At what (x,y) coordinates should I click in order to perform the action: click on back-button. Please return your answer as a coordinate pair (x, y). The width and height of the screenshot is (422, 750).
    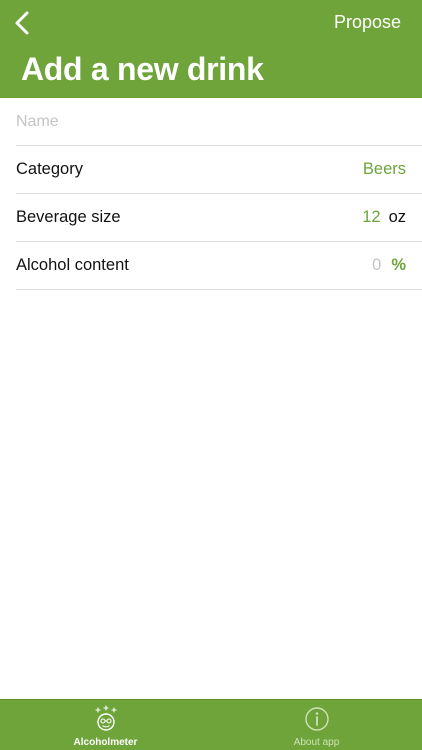
    Looking at the image, I should click on (22, 23).